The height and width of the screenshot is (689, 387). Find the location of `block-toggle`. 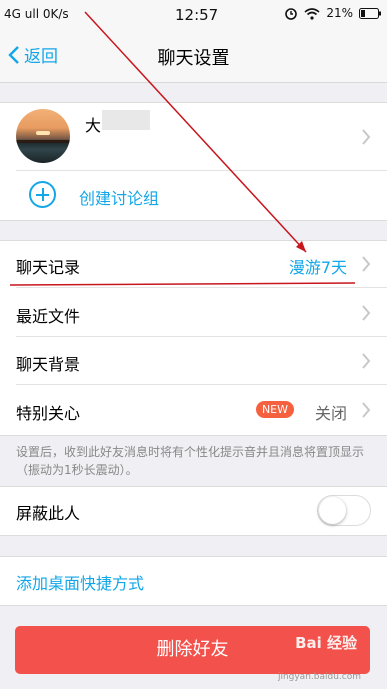

block-toggle is located at coordinates (344, 510).